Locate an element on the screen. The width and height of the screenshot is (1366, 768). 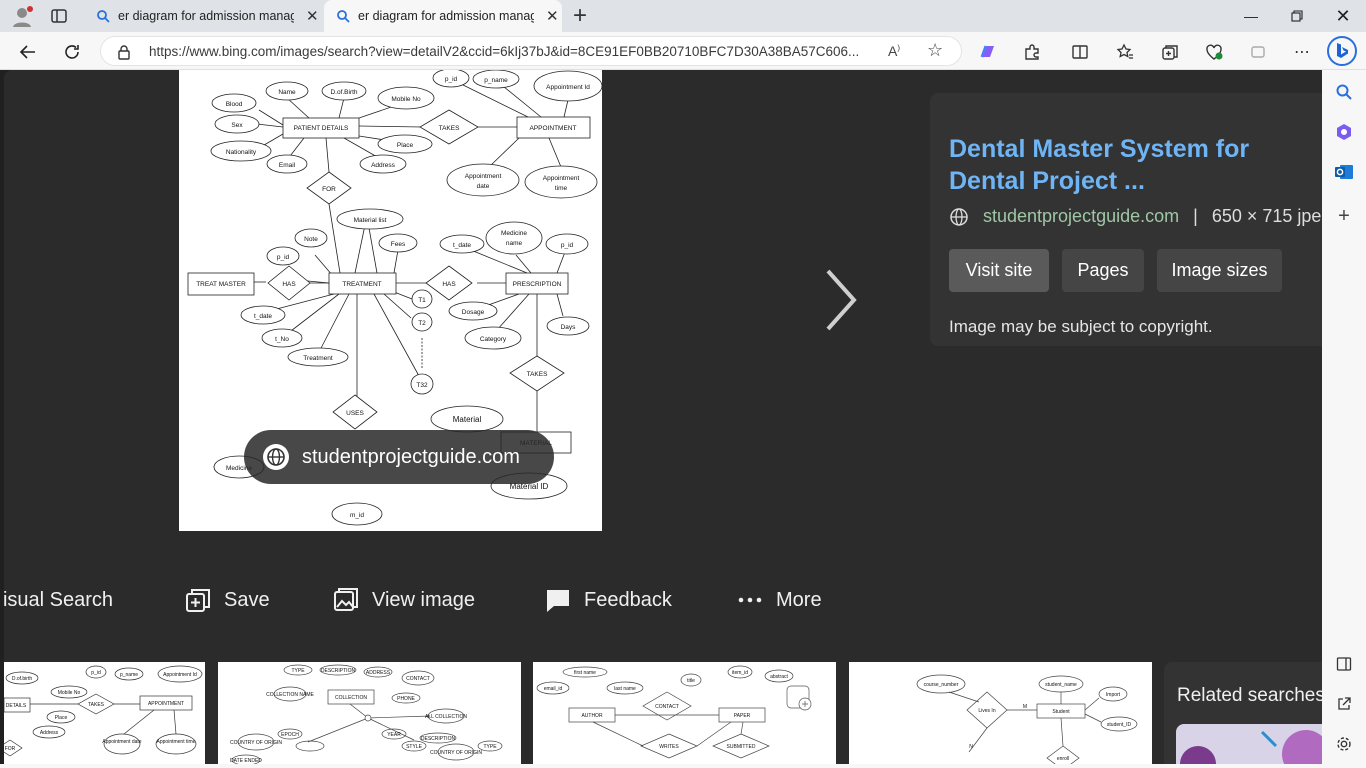
split-screen-icon is located at coordinates (1080, 52).